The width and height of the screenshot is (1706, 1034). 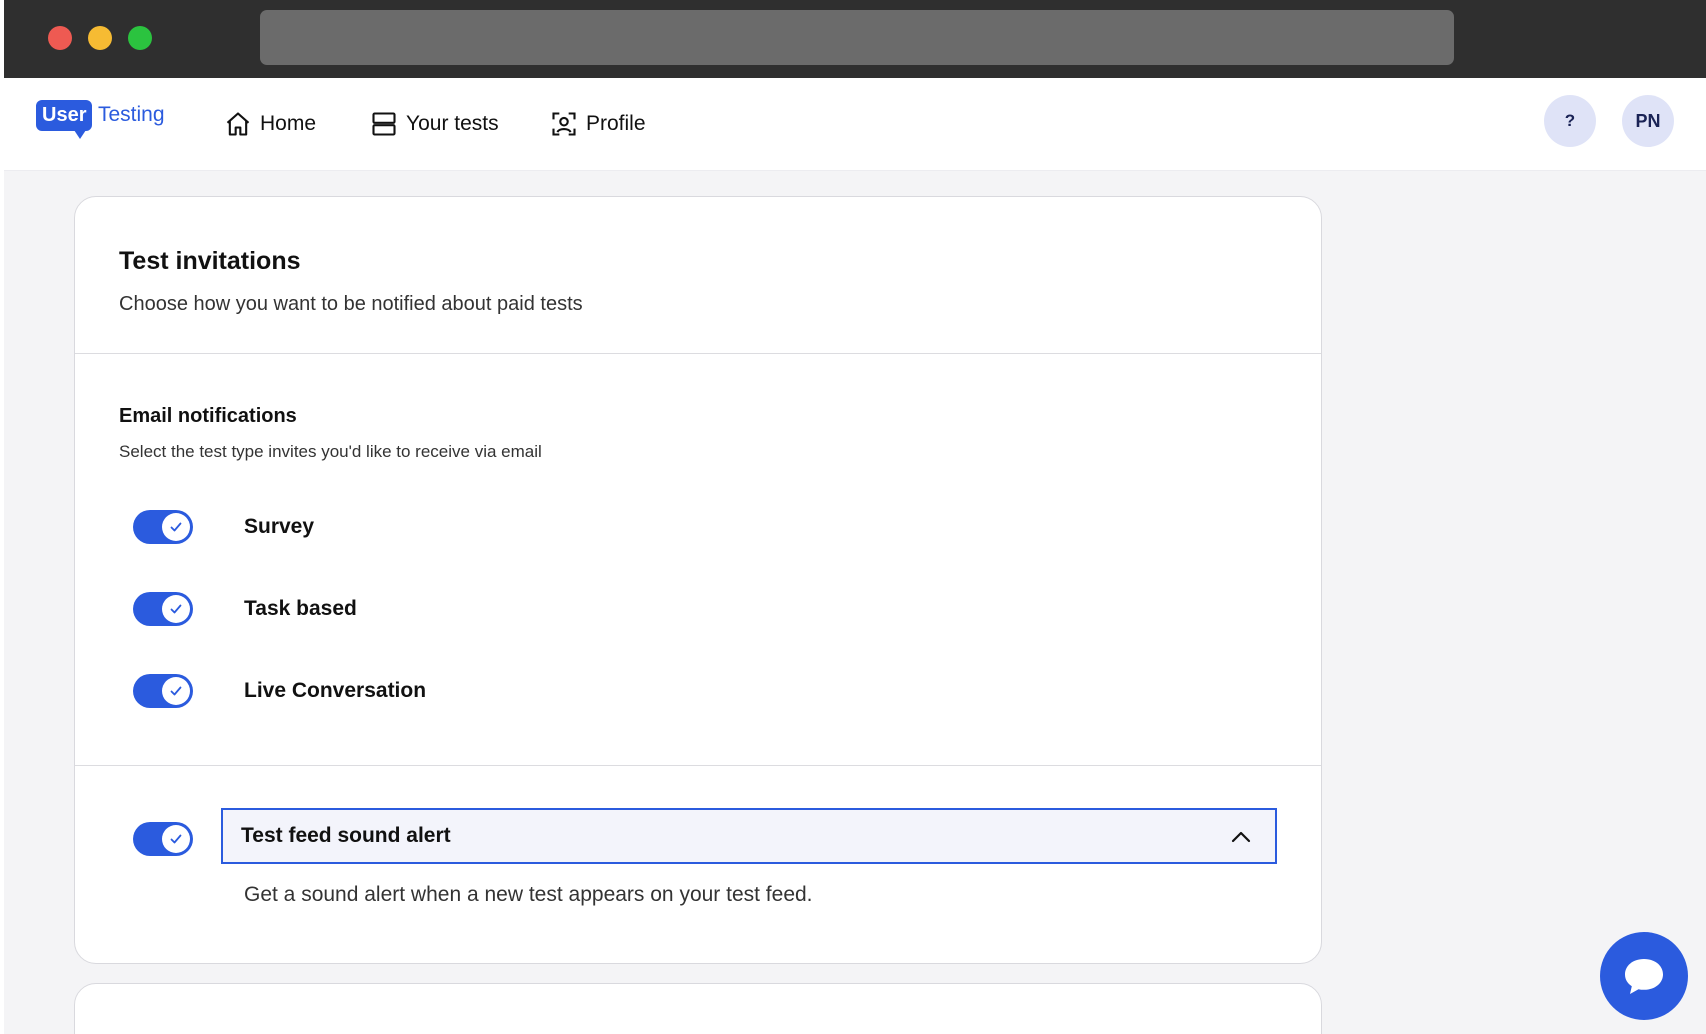 What do you see at coordinates (163, 527) in the screenshot?
I see `survey-toggle` at bounding box center [163, 527].